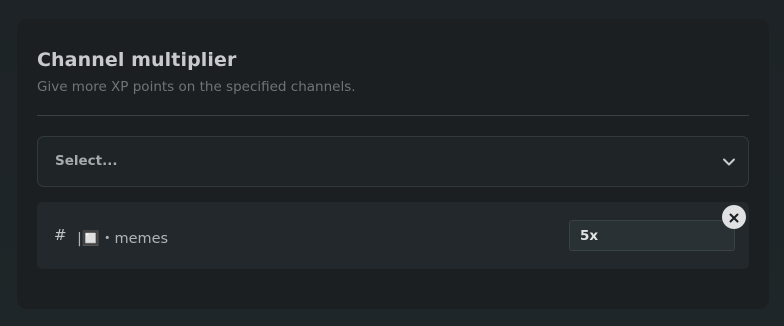 This screenshot has height=326, width=784. What do you see at coordinates (729, 162) in the screenshot?
I see `chevron-down-icon` at bounding box center [729, 162].